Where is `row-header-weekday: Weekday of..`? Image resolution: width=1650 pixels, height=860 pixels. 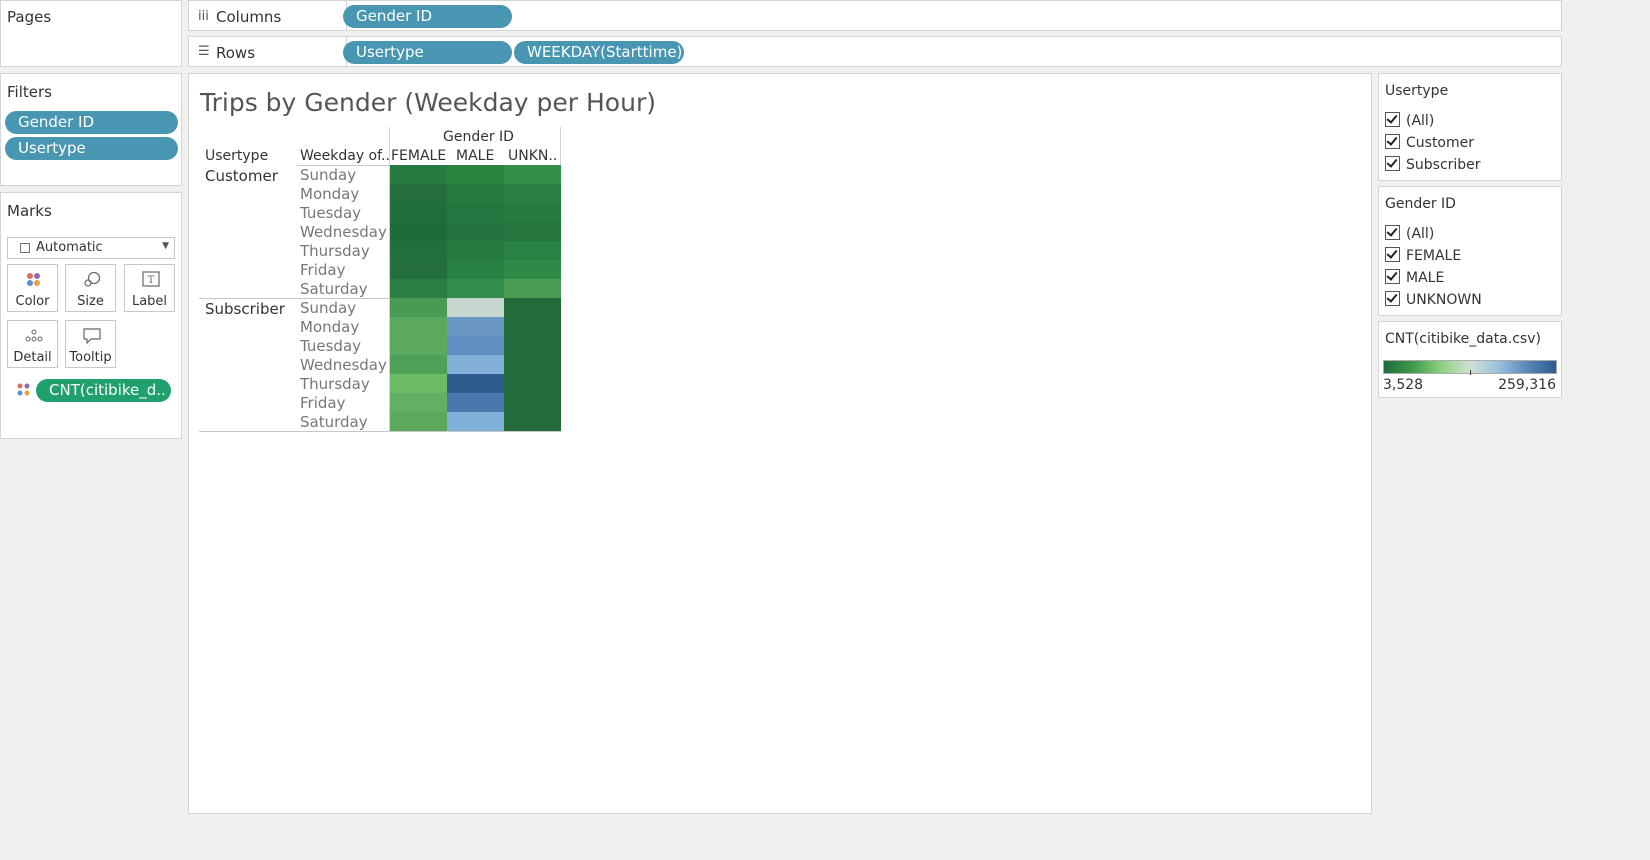
row-header-weekday: Weekday of.. is located at coordinates (345, 156).